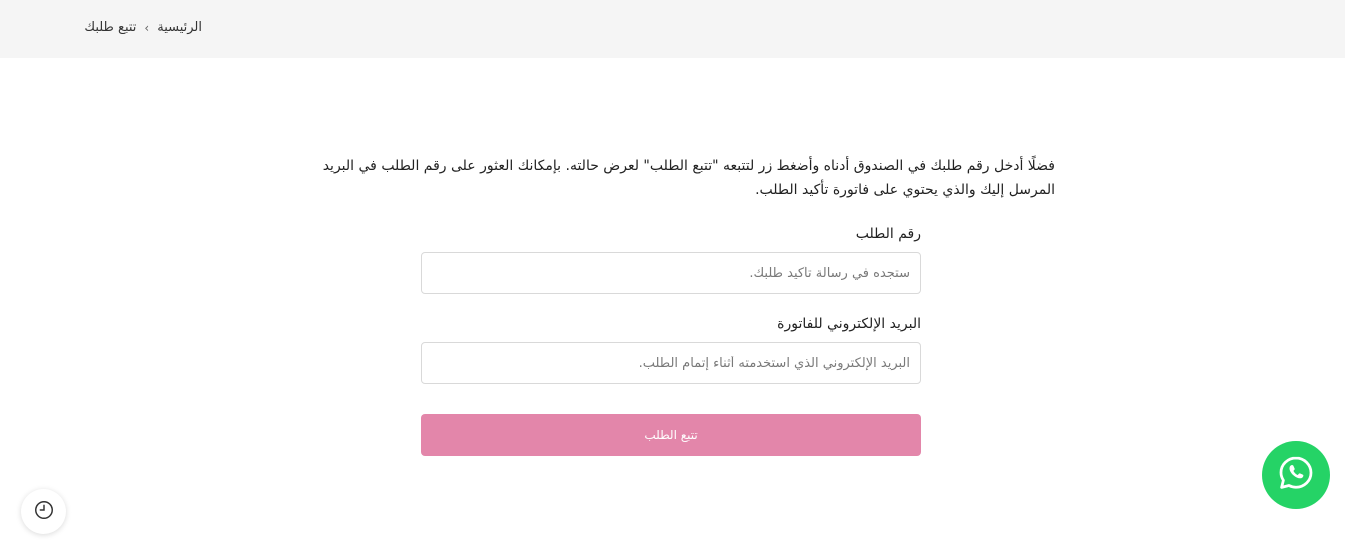 The image size is (1345, 553). I want to click on order-number-input, so click(671, 273).